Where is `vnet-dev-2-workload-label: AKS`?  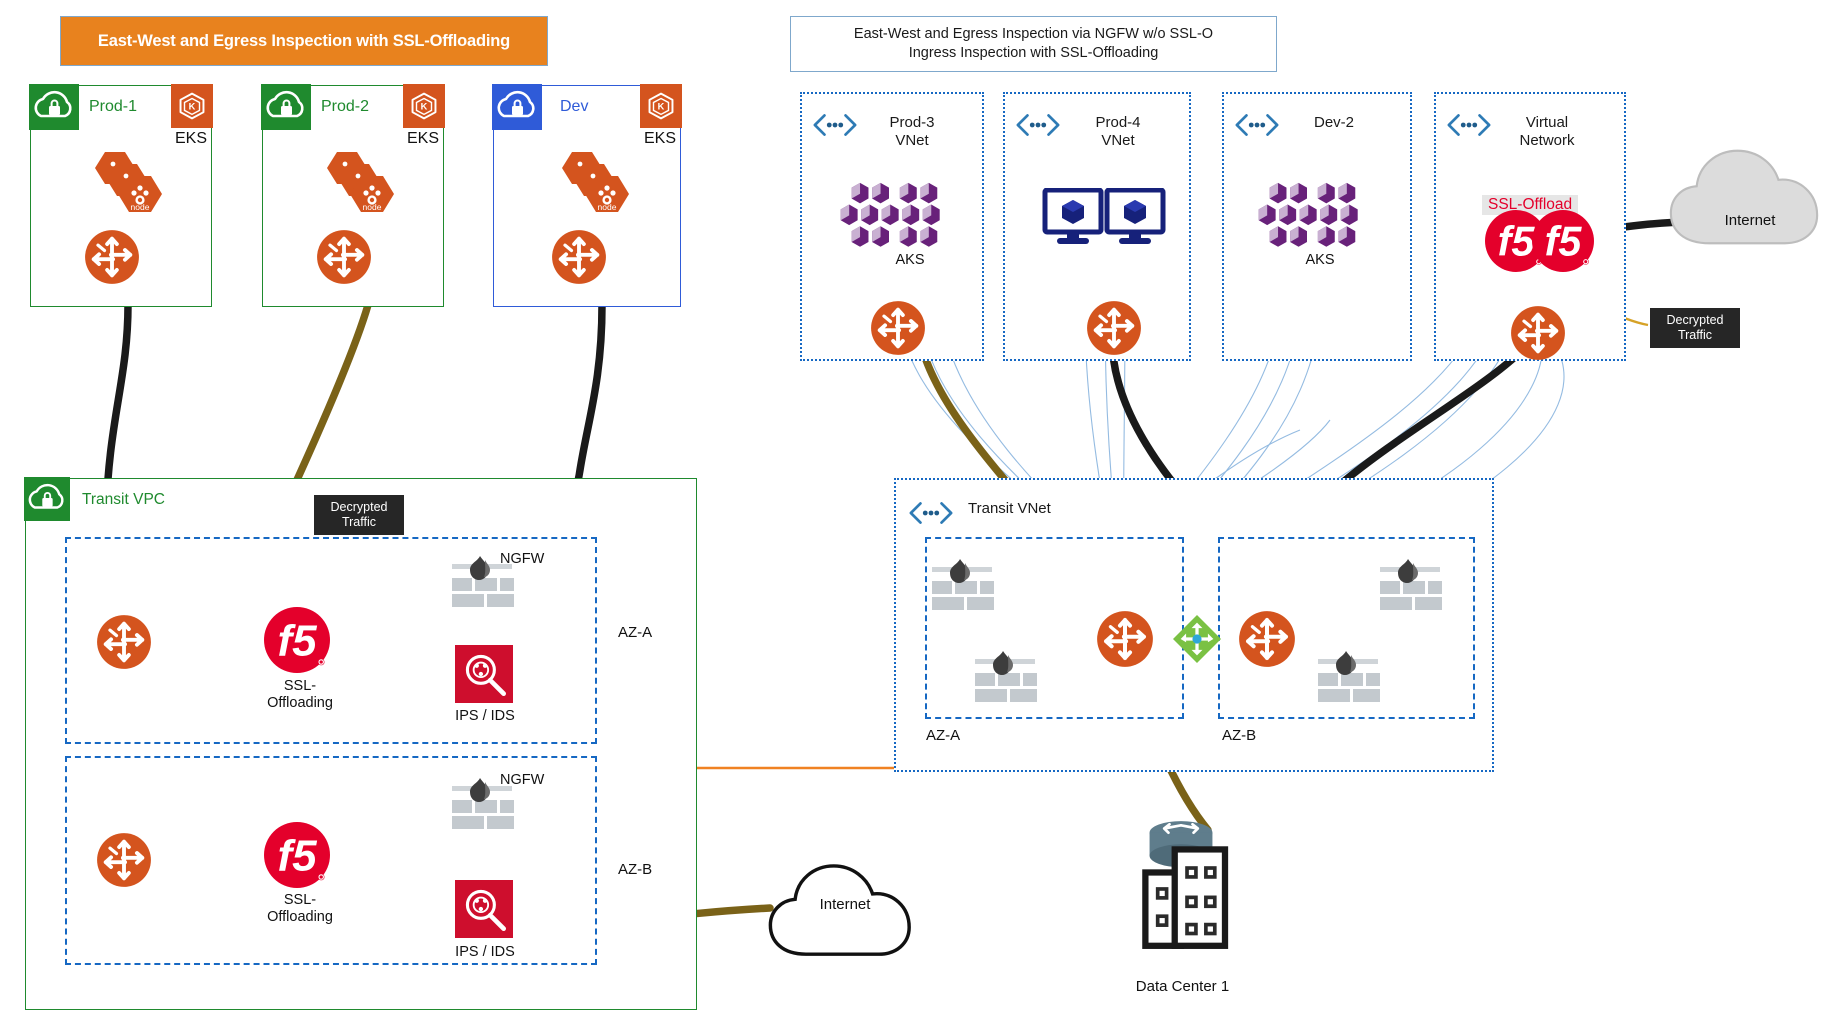 vnet-dev-2-workload-label: AKS is located at coordinates (1320, 260).